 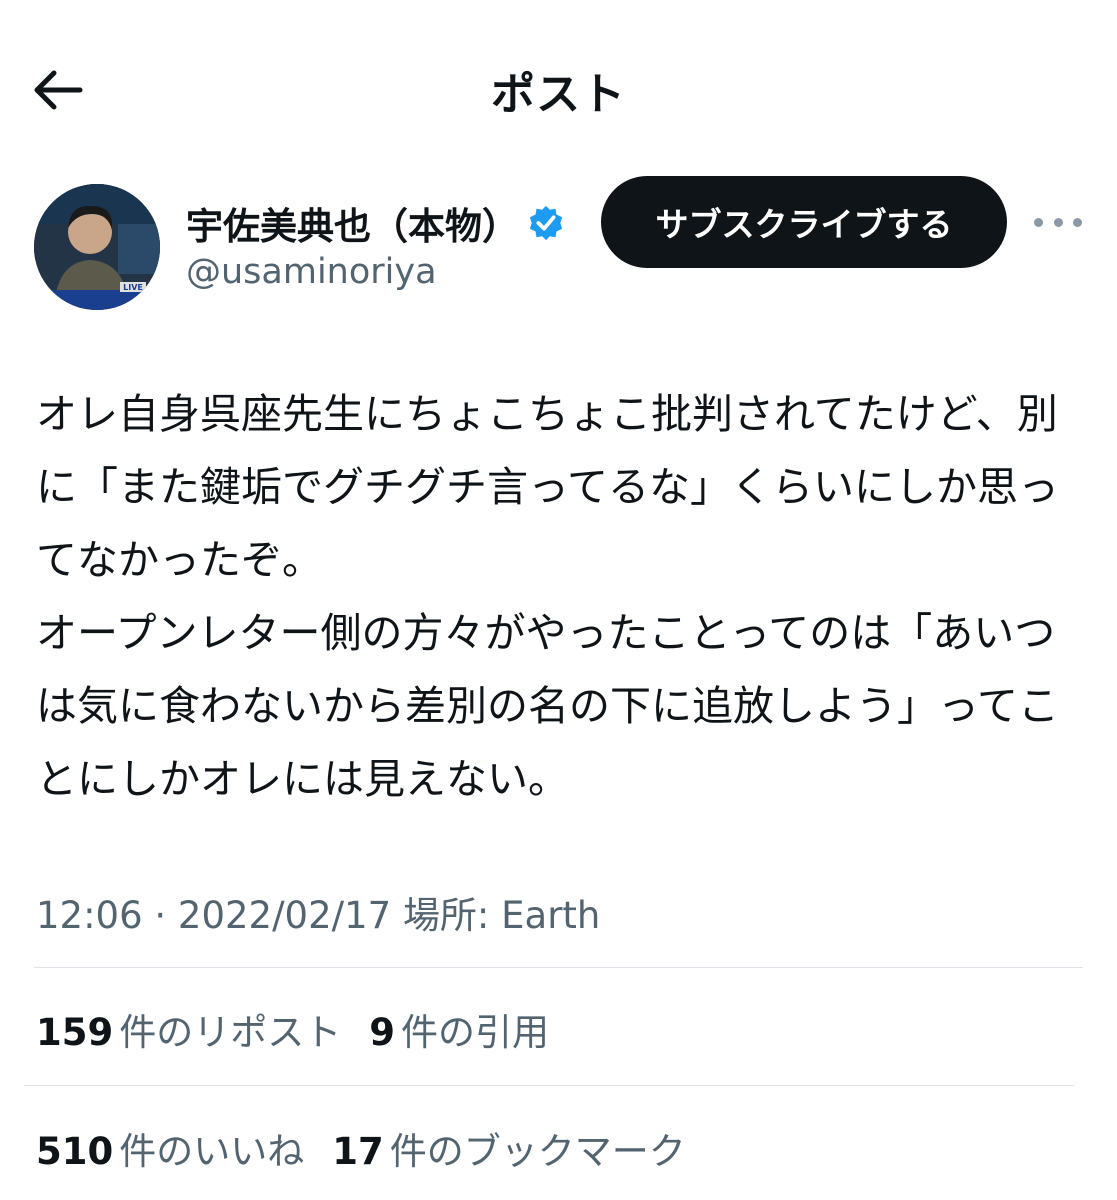 I want to click on user-handle: @usaminoriya, so click(x=311, y=272).